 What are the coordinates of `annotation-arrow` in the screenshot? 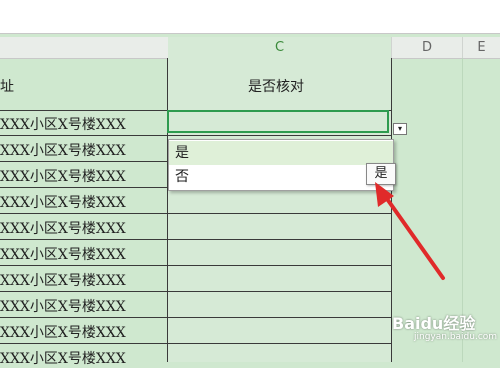 It's located at (410, 231).